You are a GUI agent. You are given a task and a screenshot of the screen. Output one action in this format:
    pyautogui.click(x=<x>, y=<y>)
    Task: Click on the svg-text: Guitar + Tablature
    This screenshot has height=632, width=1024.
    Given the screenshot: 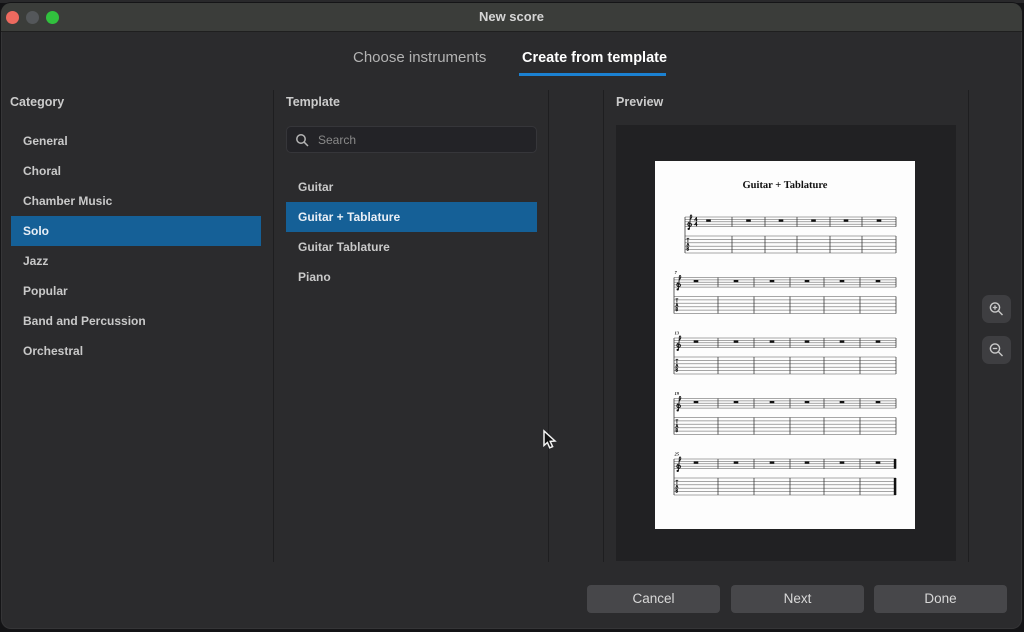 What is the action you would take?
    pyautogui.click(x=785, y=185)
    